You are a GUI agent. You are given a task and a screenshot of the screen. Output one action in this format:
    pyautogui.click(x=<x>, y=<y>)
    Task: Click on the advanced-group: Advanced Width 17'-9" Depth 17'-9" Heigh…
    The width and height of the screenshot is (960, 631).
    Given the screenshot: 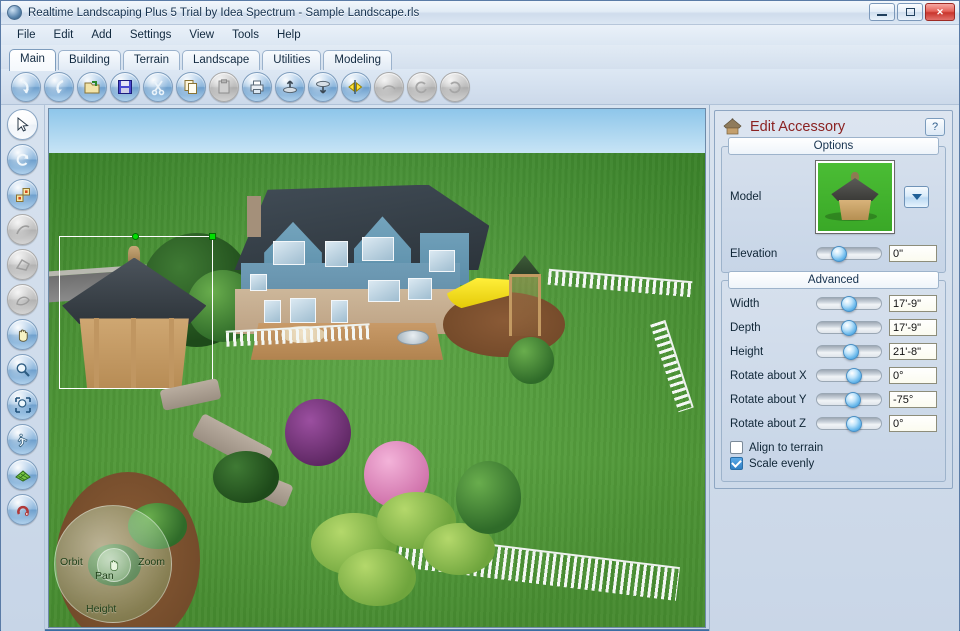 What is the action you would take?
    pyautogui.click(x=833, y=376)
    